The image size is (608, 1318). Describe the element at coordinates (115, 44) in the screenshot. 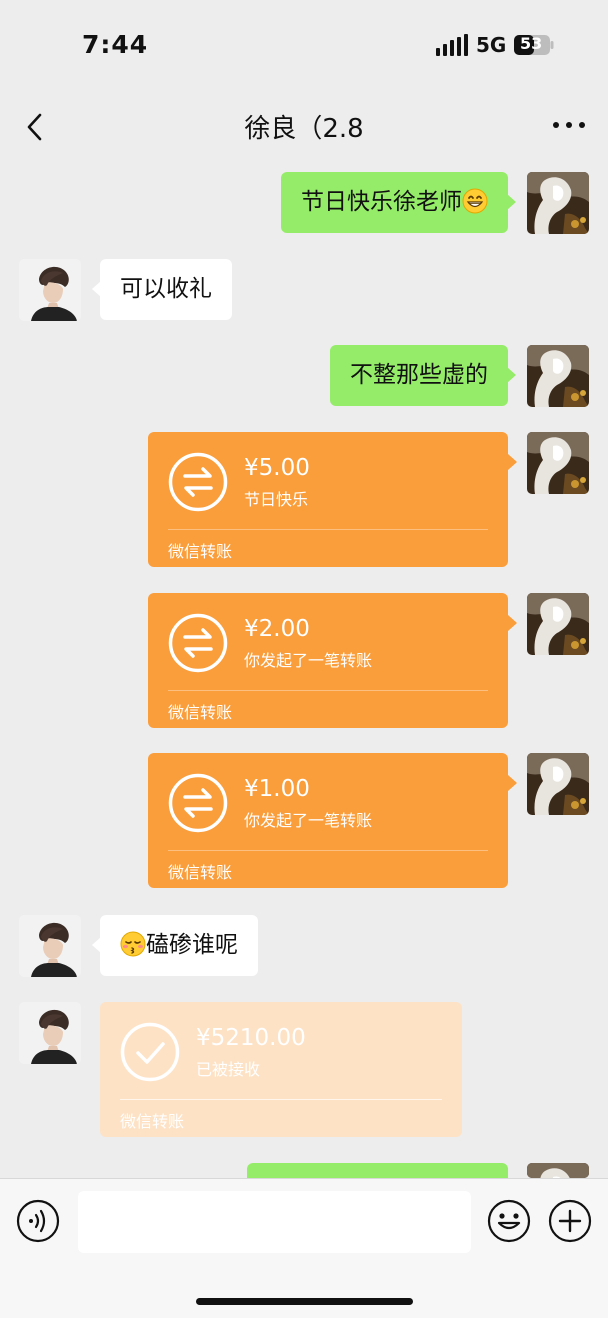

I see `status-time: 7:44` at that location.